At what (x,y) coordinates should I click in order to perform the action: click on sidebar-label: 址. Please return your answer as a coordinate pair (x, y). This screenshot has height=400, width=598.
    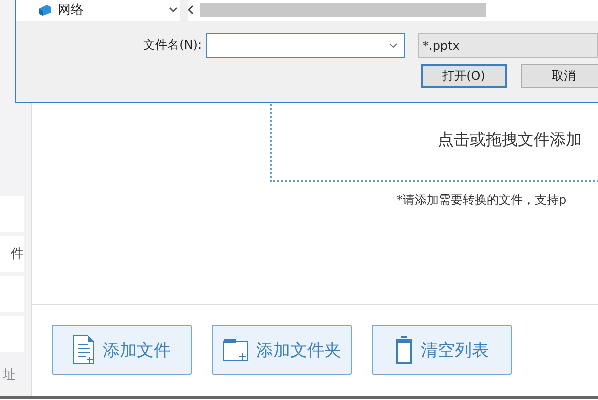
    Looking at the image, I should click on (9, 375).